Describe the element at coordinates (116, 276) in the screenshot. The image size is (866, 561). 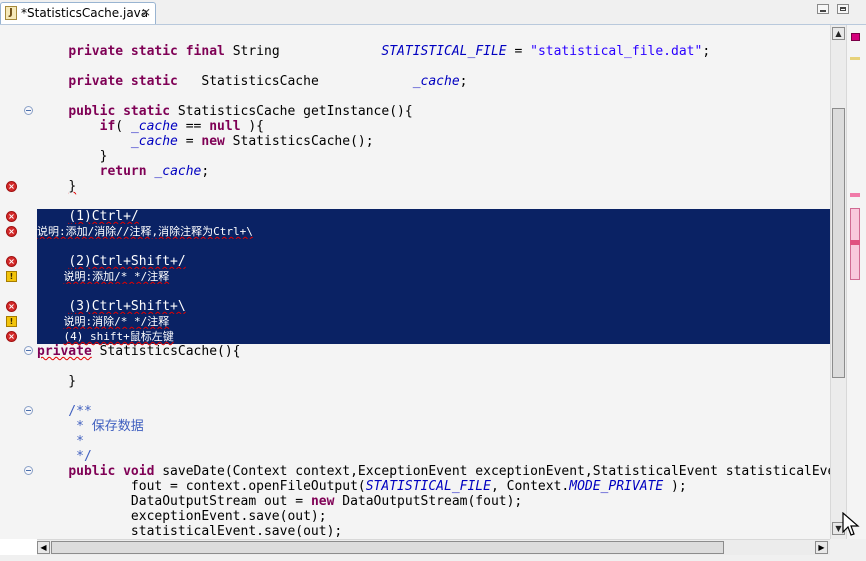
I see `code-token: 说明:添加/* */注释` at that location.